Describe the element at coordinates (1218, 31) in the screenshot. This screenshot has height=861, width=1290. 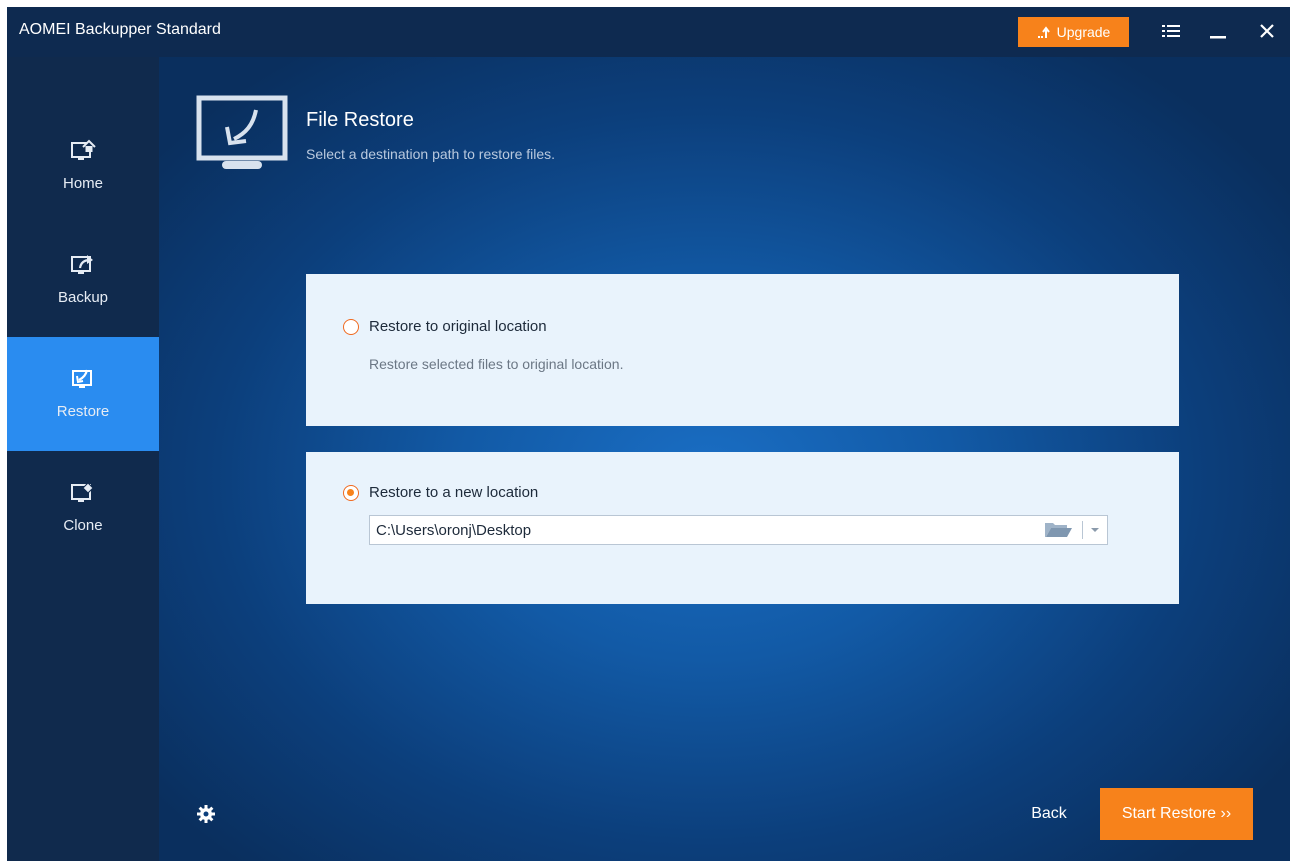
I see `minimize-icon` at that location.